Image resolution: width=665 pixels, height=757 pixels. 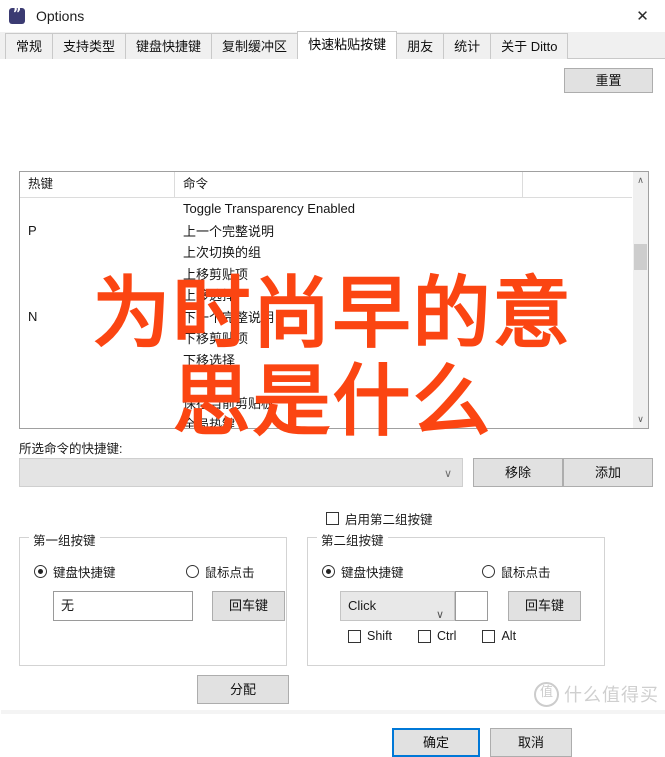 I want to click on tab-supported-types: 支持类型, so click(x=89, y=46).